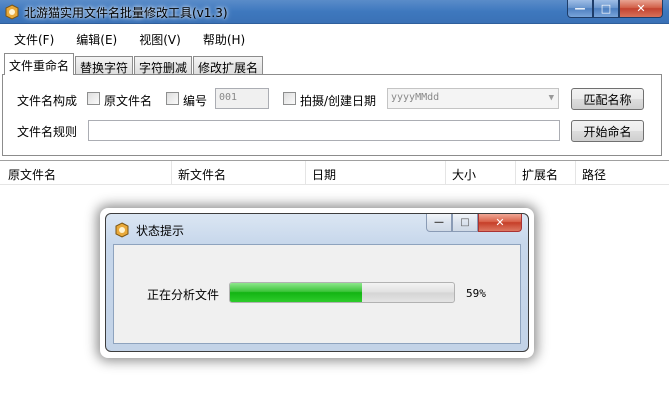 Image resolution: width=669 pixels, height=419 pixels. Describe the element at coordinates (546, 173) in the screenshot. I see `col-extension: 扩展名` at that location.